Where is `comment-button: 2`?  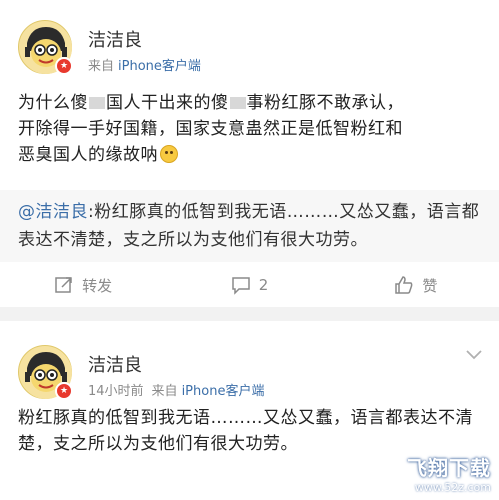 comment-button: 2 is located at coordinates (249, 285).